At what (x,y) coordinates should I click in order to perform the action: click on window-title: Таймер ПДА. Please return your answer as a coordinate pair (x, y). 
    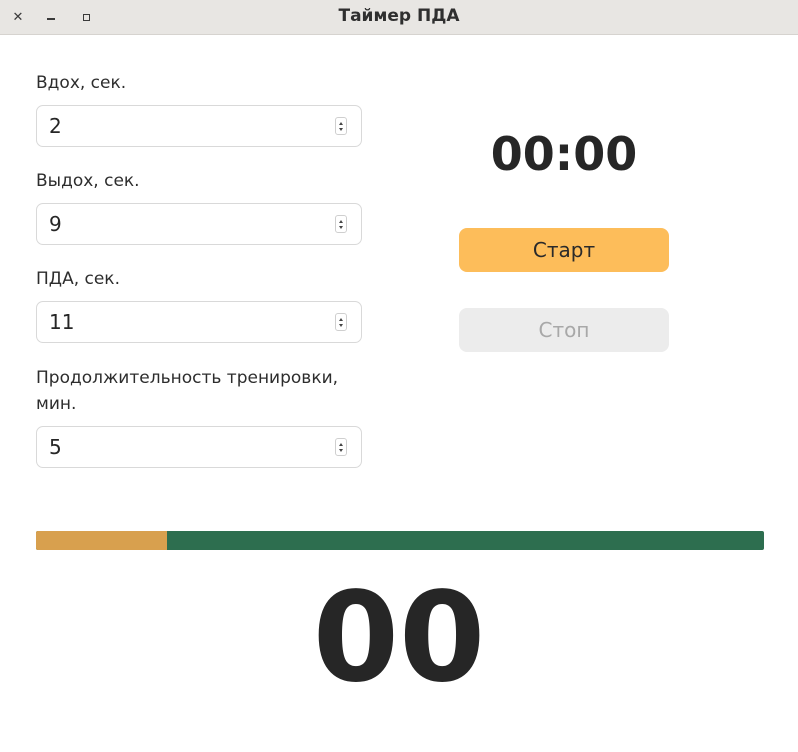
    Looking at the image, I should click on (399, 16).